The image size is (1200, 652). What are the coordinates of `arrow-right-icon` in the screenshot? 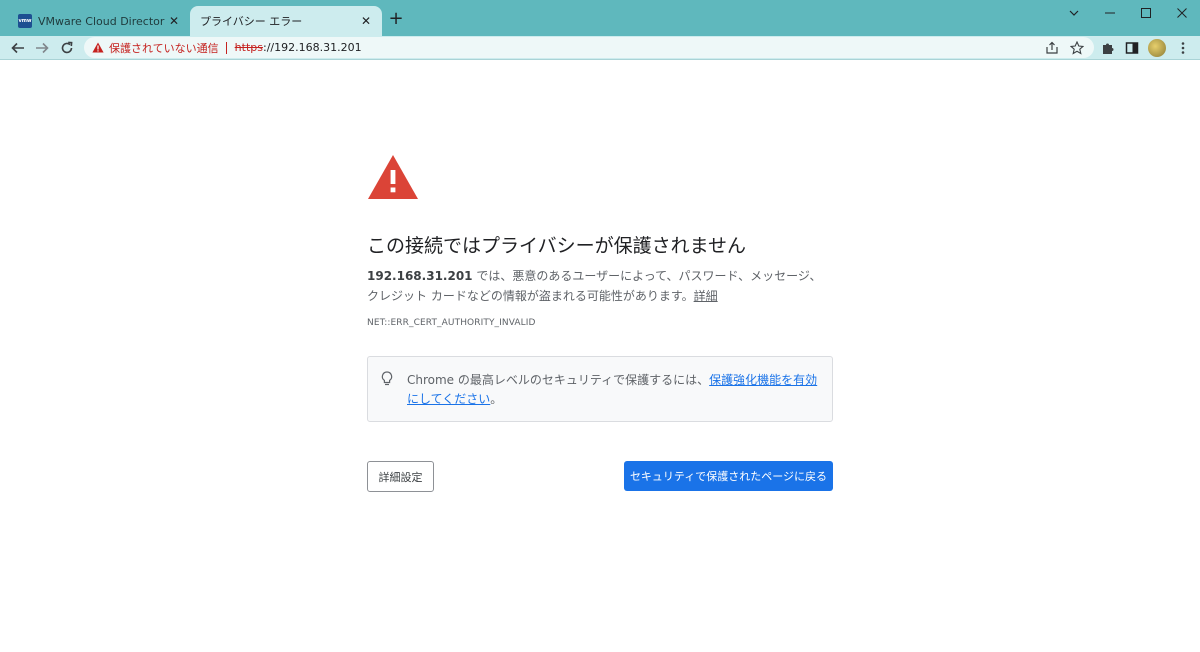 It's located at (42, 48).